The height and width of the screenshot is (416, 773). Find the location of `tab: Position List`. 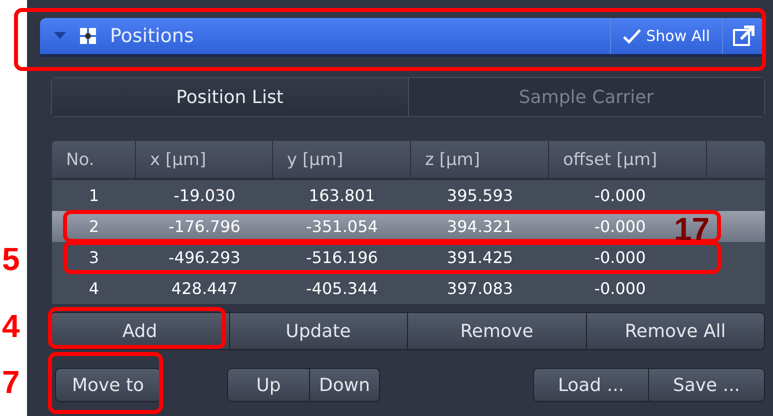

tab: Position List is located at coordinates (230, 97).